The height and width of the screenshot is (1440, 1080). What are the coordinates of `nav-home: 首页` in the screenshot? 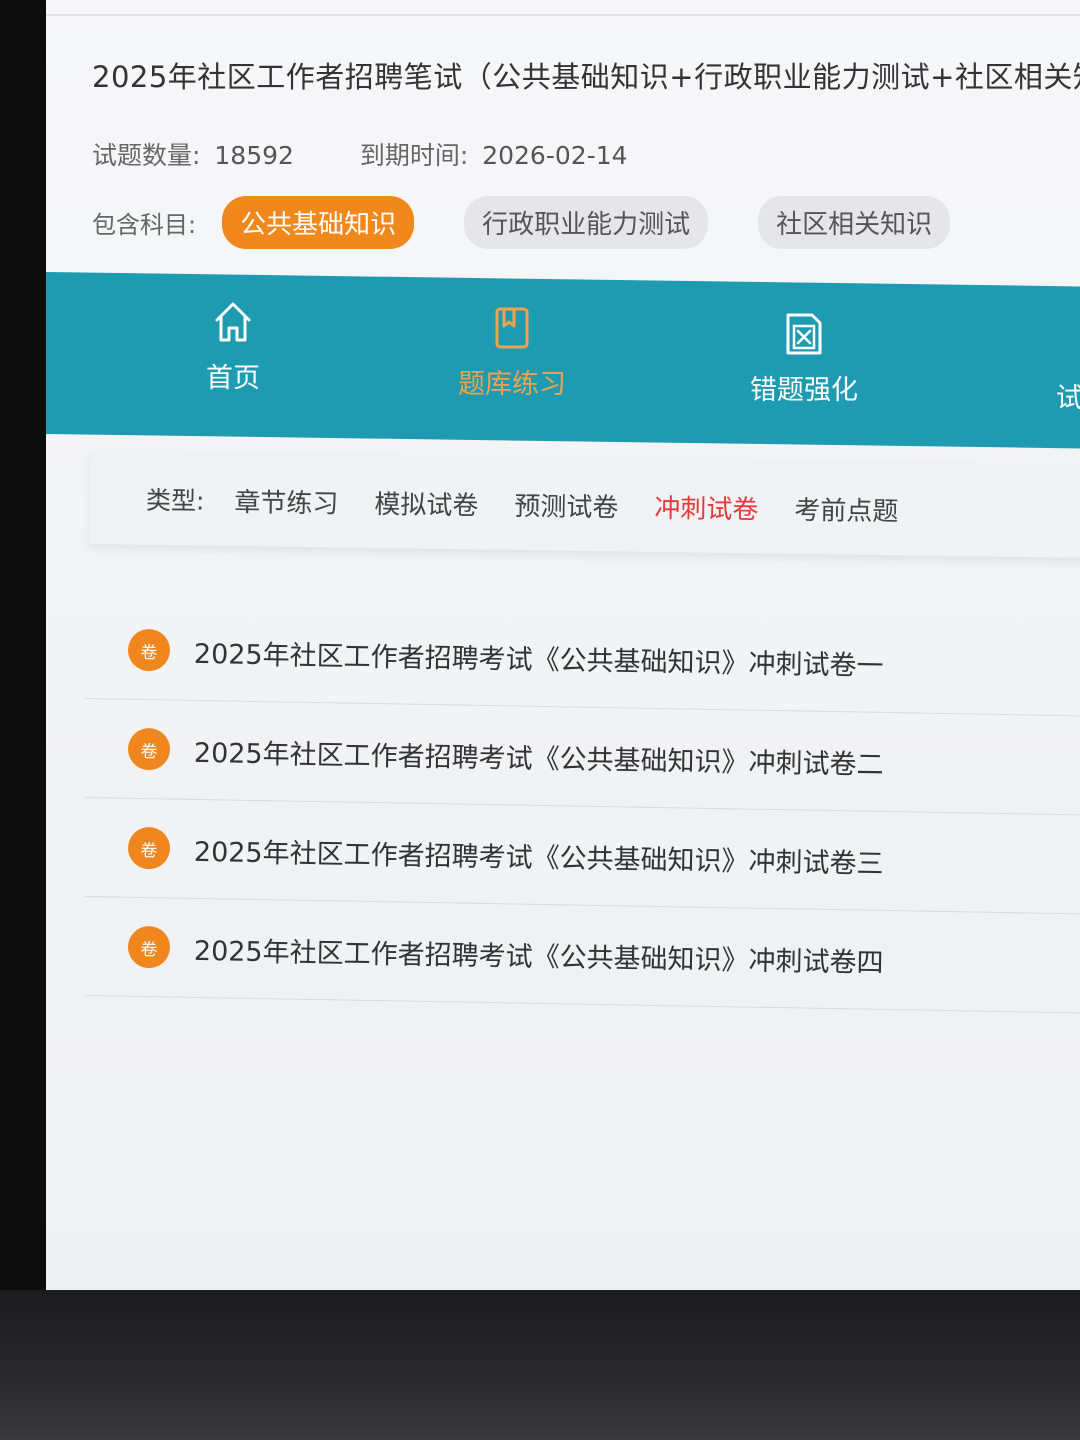 It's located at (233, 346).